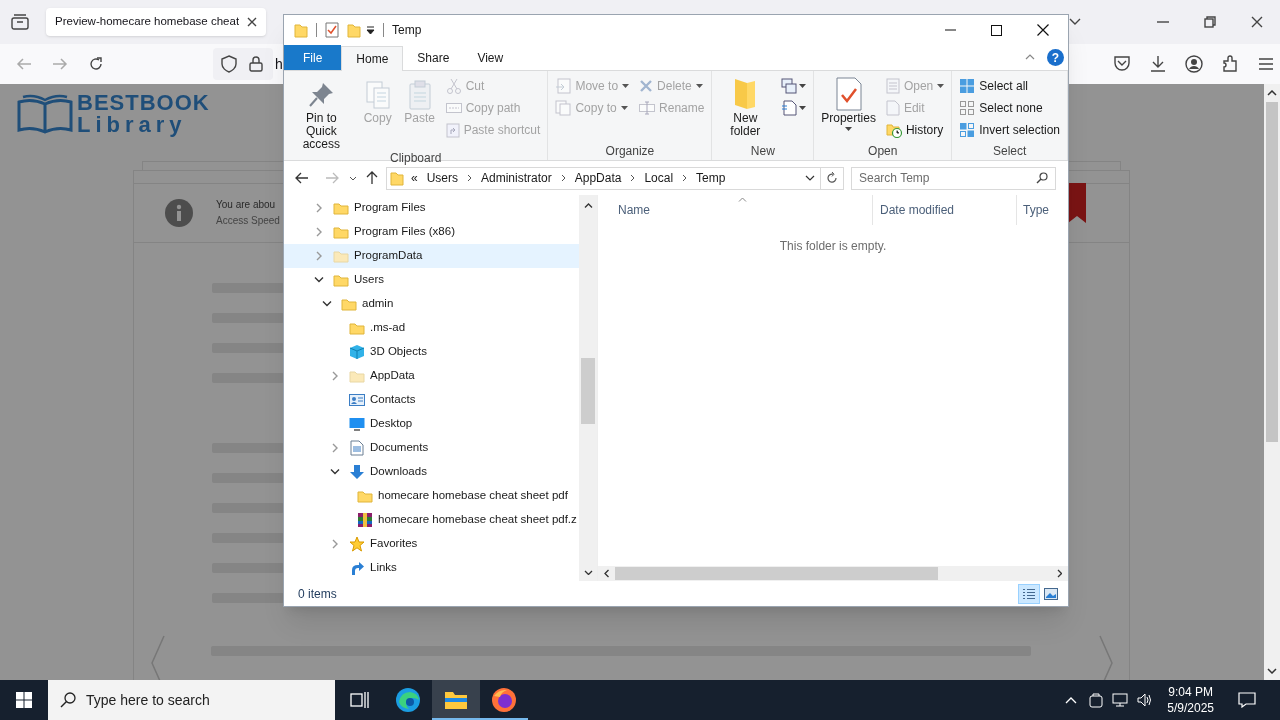  Describe the element at coordinates (1059, 573) in the screenshot. I see `scroll-right-icon` at that location.